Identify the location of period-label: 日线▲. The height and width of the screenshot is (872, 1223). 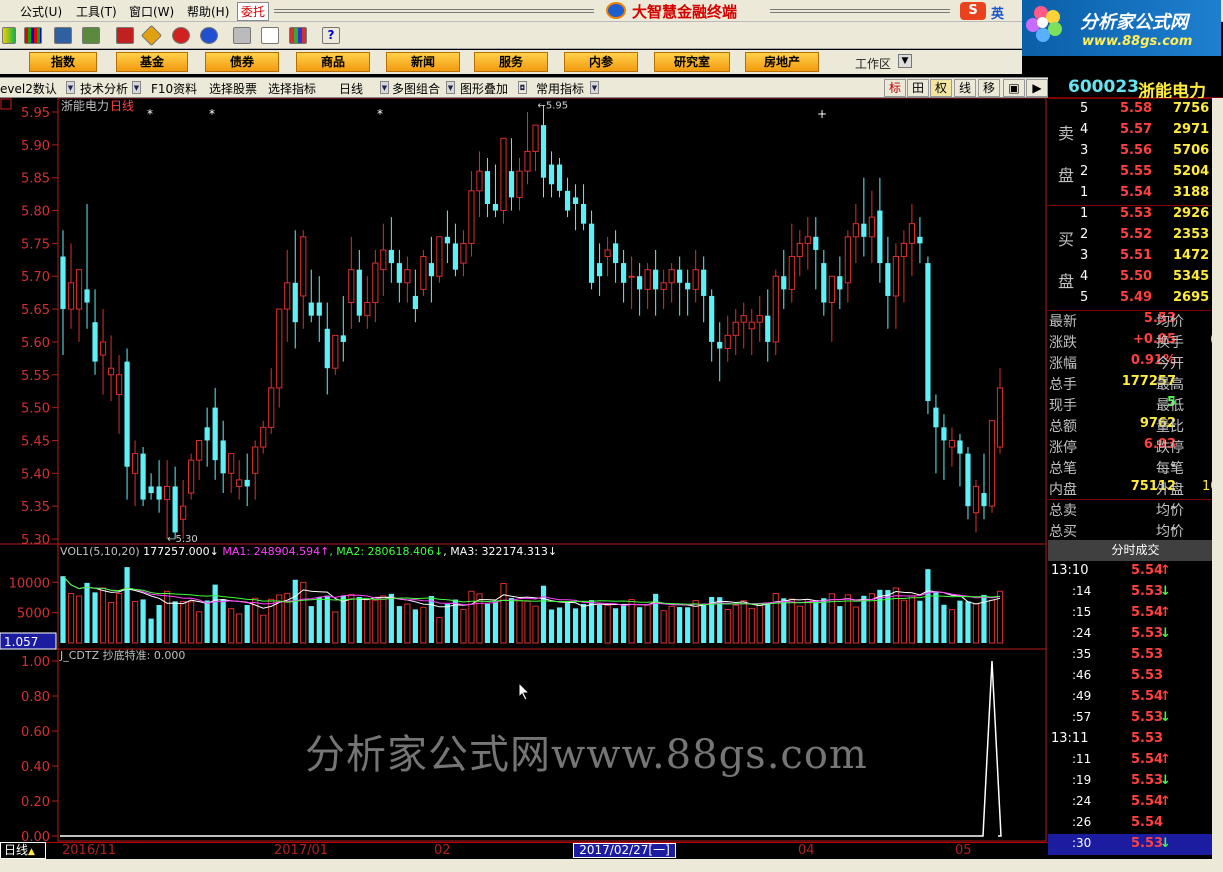
(23, 850).